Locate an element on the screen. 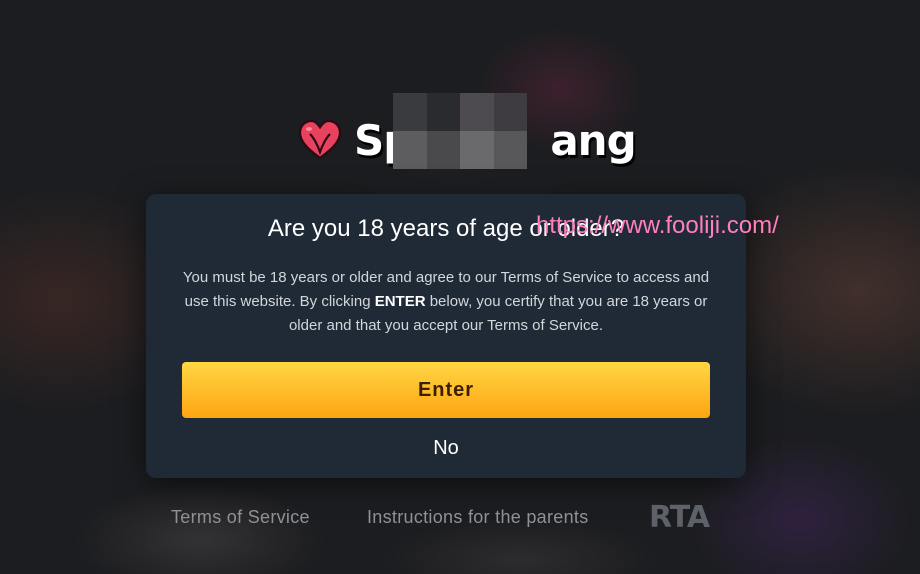 The width and height of the screenshot is (920, 574). watermark-url: https://www.fooliji.com/ is located at coordinates (657, 225).